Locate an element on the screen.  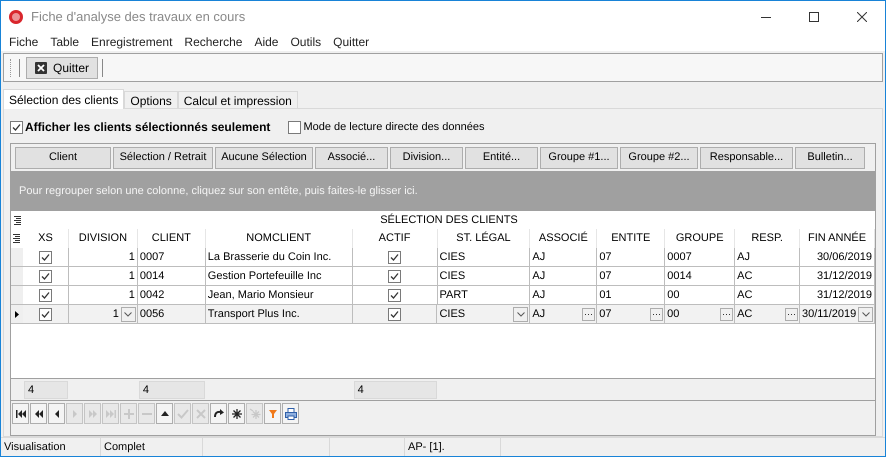
prev-page-icon is located at coordinates (38, 414).